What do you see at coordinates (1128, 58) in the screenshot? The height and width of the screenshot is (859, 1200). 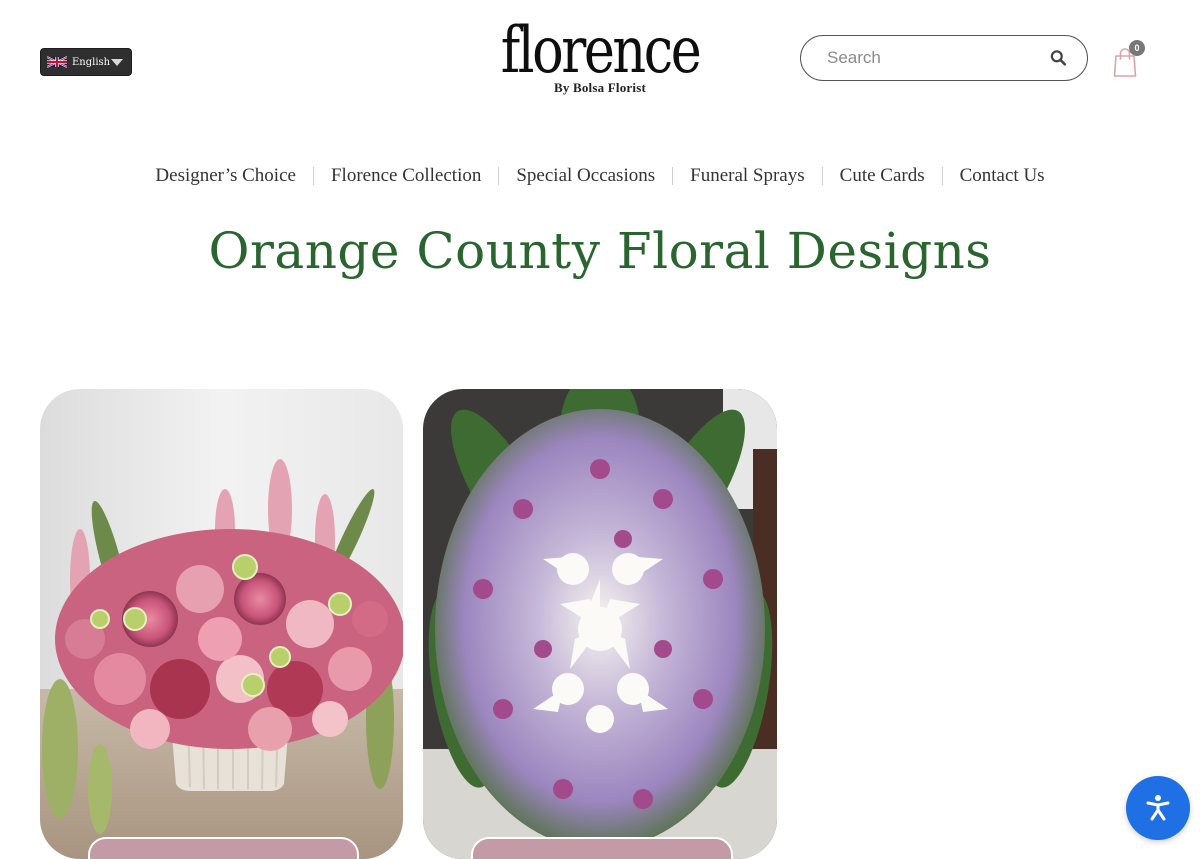 I see `cart-button: 0` at bounding box center [1128, 58].